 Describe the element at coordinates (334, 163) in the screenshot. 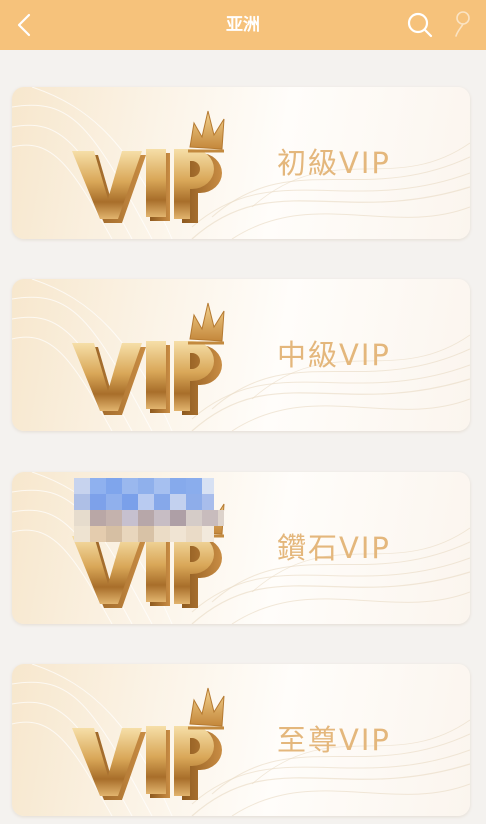

I see `vip-card-label: 初級VIP` at that location.